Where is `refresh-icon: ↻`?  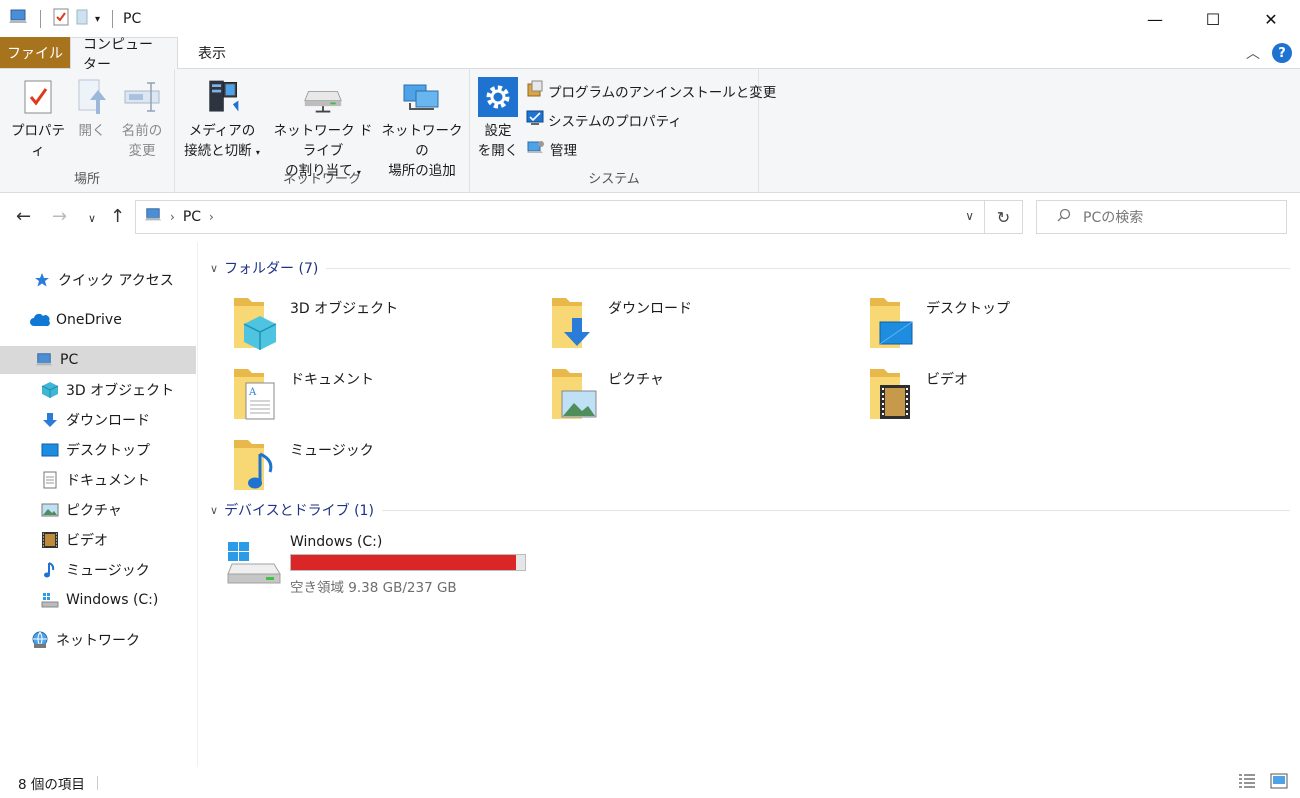 refresh-icon: ↻ is located at coordinates (1003, 217).